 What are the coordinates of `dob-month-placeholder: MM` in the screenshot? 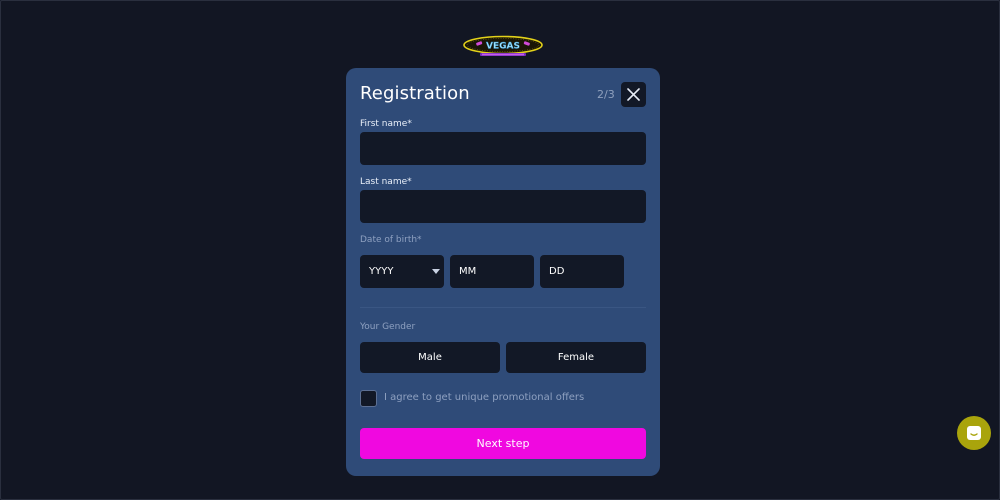 It's located at (468, 271).